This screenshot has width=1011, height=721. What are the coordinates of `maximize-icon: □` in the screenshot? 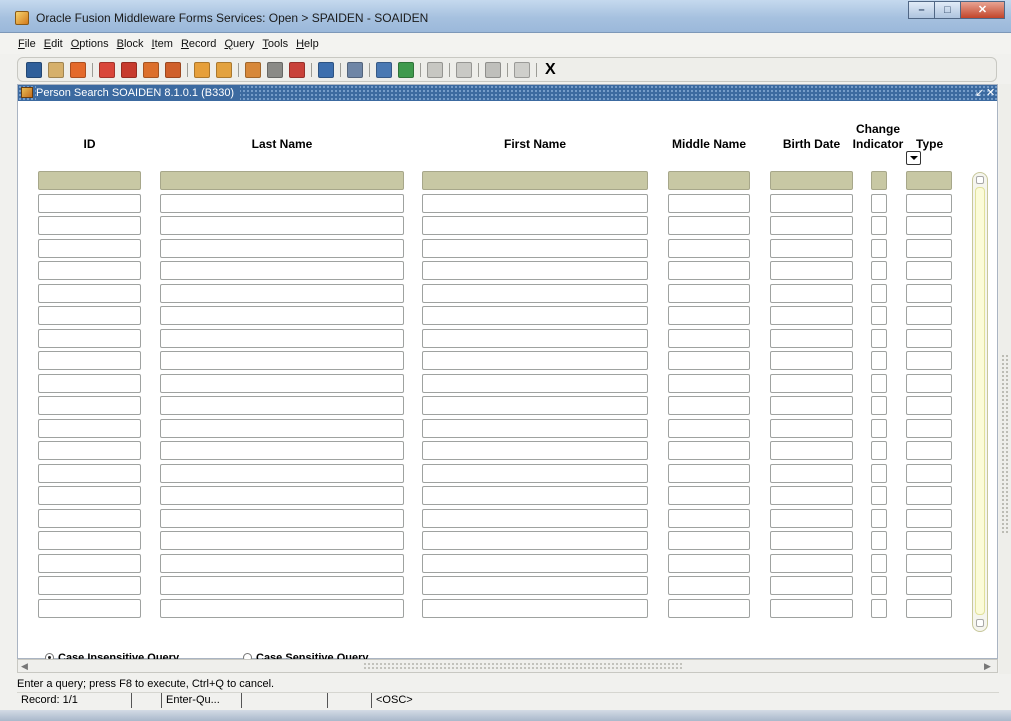 It's located at (947, 10).